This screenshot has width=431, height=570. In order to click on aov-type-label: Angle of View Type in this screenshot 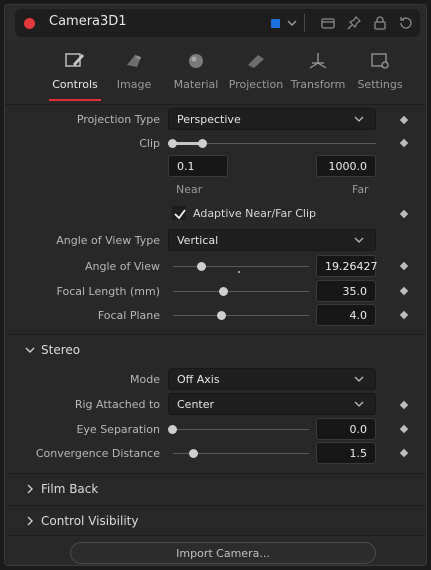, I will do `click(108, 240)`.